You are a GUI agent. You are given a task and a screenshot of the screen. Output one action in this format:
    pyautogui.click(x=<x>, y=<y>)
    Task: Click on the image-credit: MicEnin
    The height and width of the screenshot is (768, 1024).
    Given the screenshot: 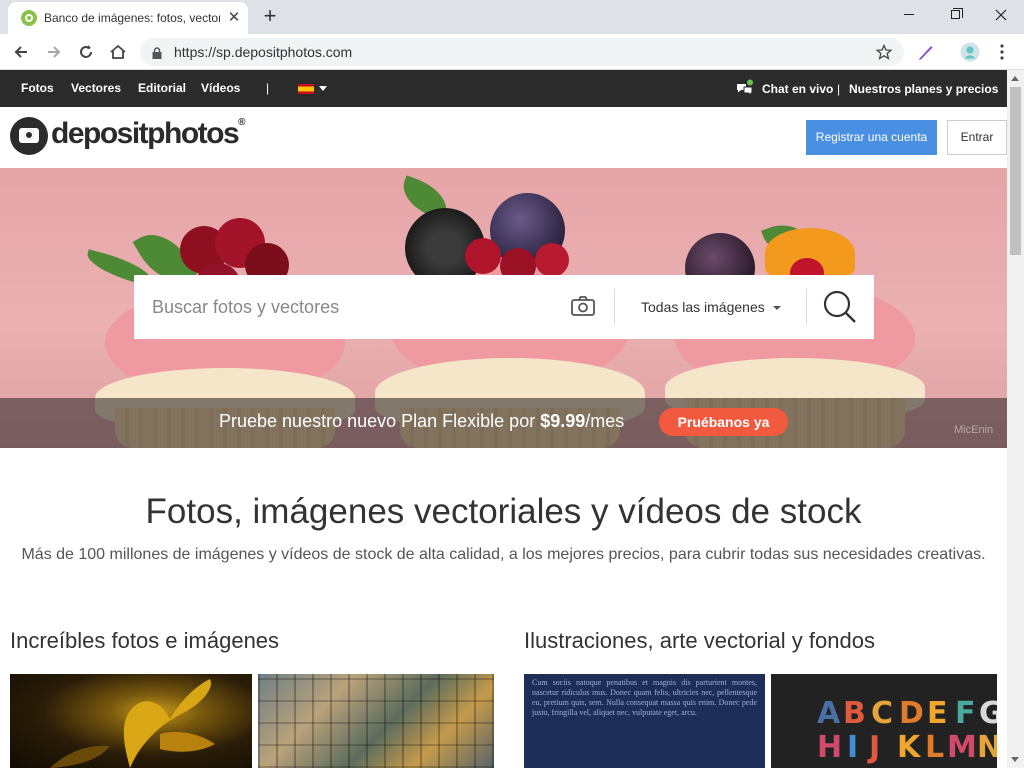 What is the action you would take?
    pyautogui.click(x=974, y=430)
    